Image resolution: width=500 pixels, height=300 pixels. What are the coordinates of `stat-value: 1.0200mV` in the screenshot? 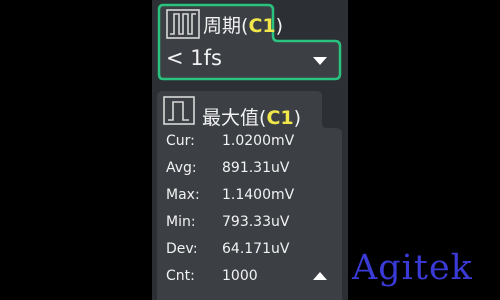 It's located at (258, 141).